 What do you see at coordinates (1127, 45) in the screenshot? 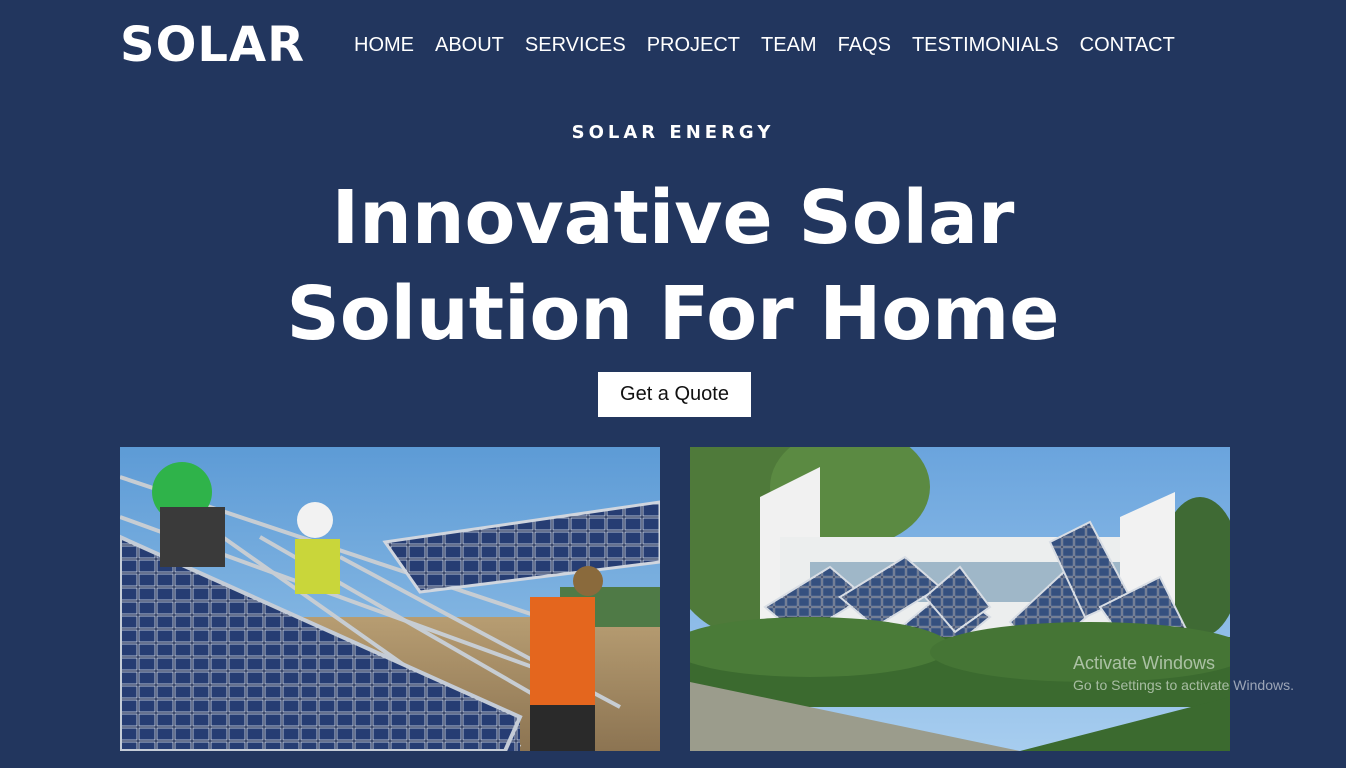
I see `nav-contact: CONTACT` at bounding box center [1127, 45].